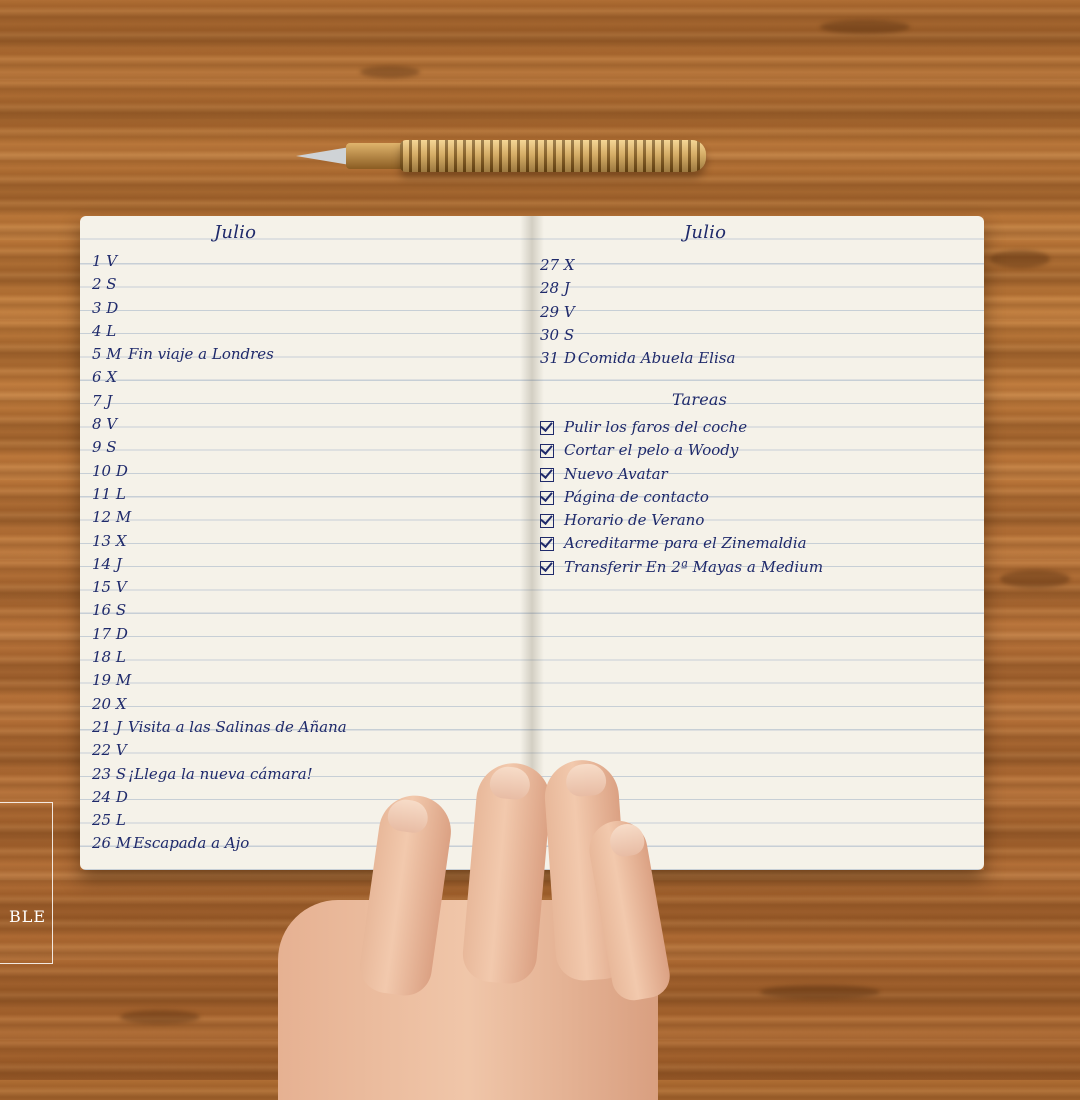  What do you see at coordinates (112, 843) in the screenshot?
I see `day-number: 26 M` at bounding box center [112, 843].